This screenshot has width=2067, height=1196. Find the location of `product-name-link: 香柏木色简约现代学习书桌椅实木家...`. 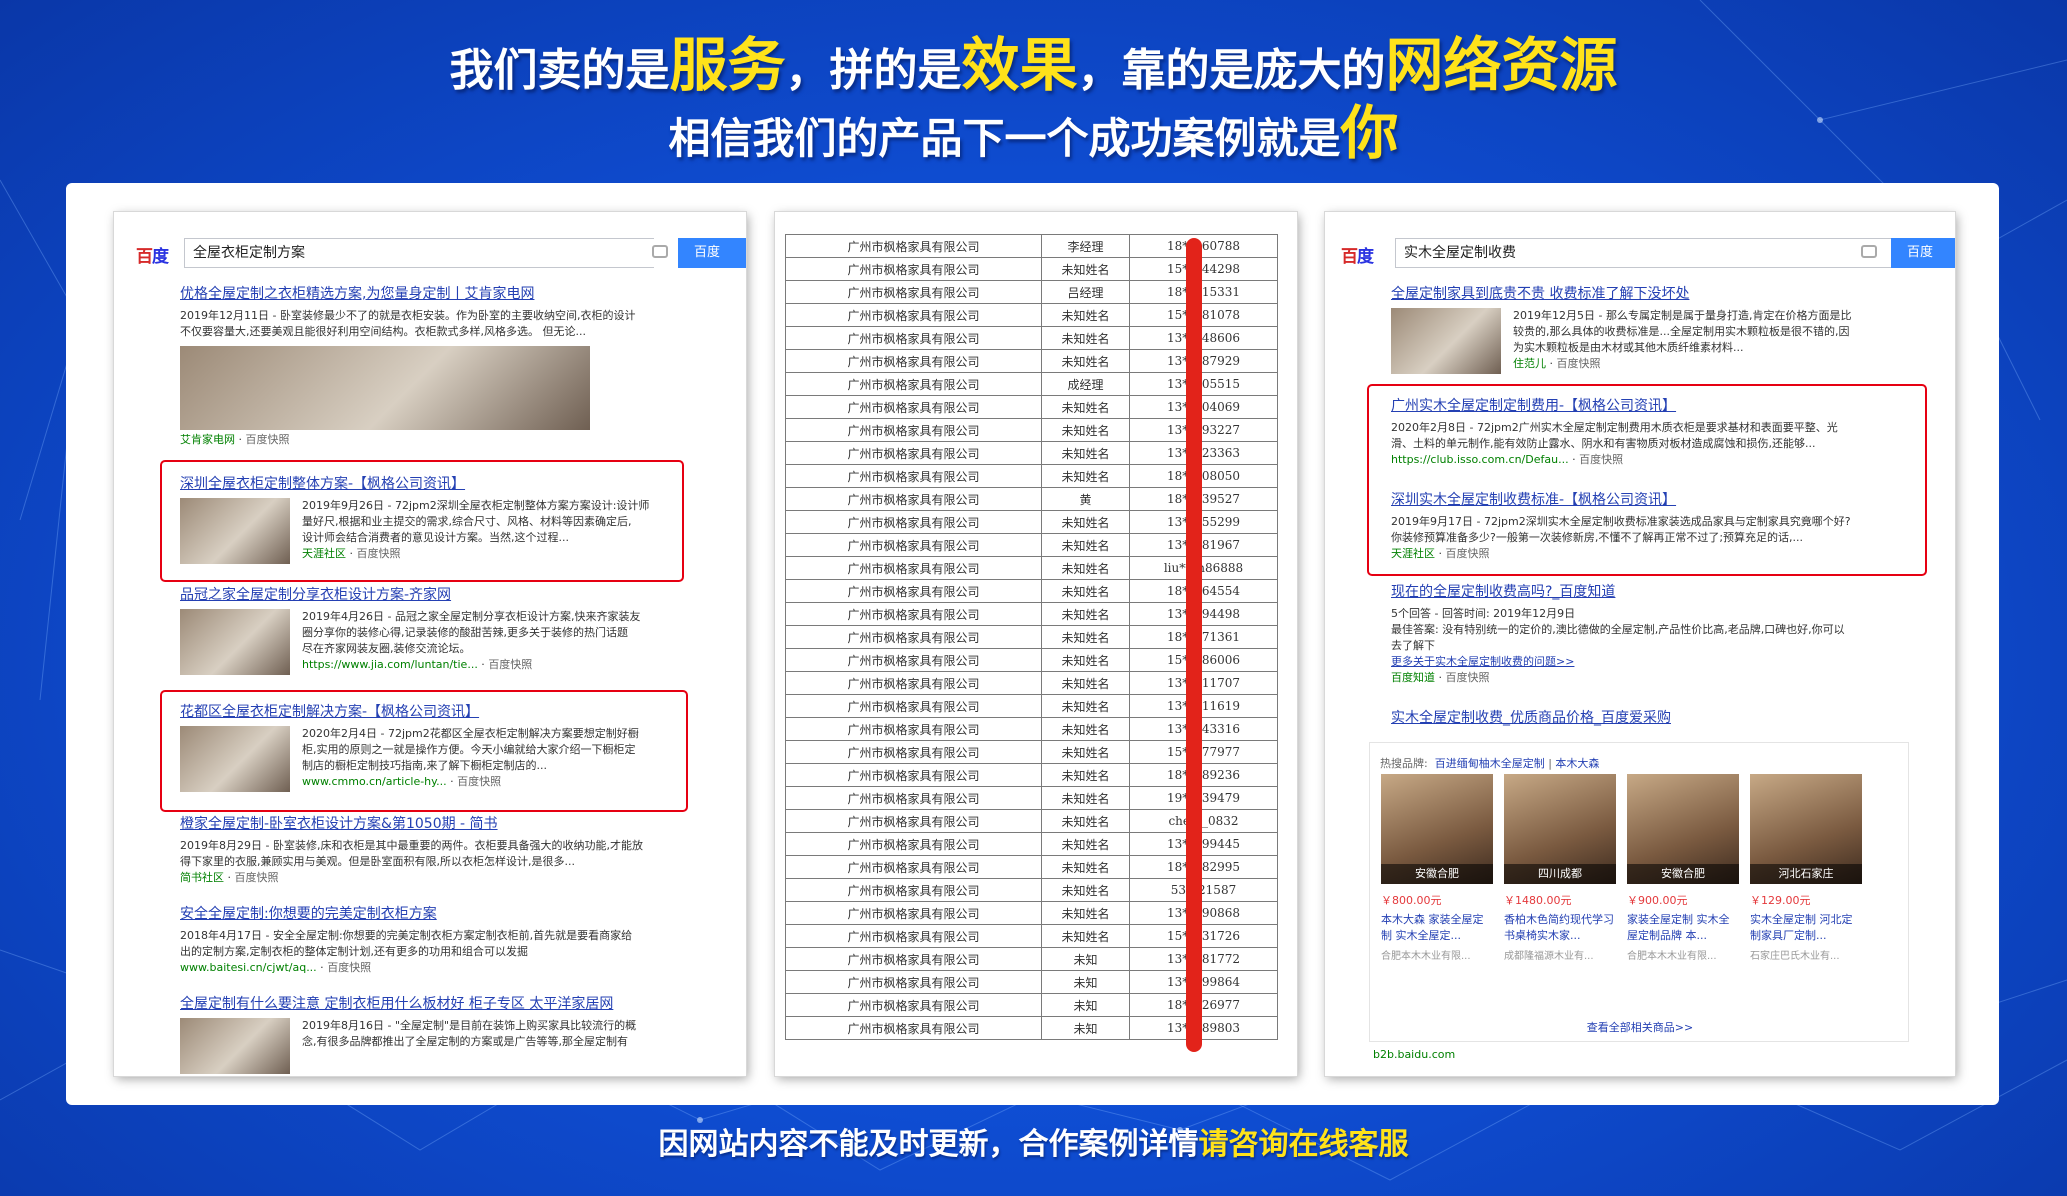

product-name-link: 香柏木色简约现代学习书桌椅实木家... is located at coordinates (1560, 928).